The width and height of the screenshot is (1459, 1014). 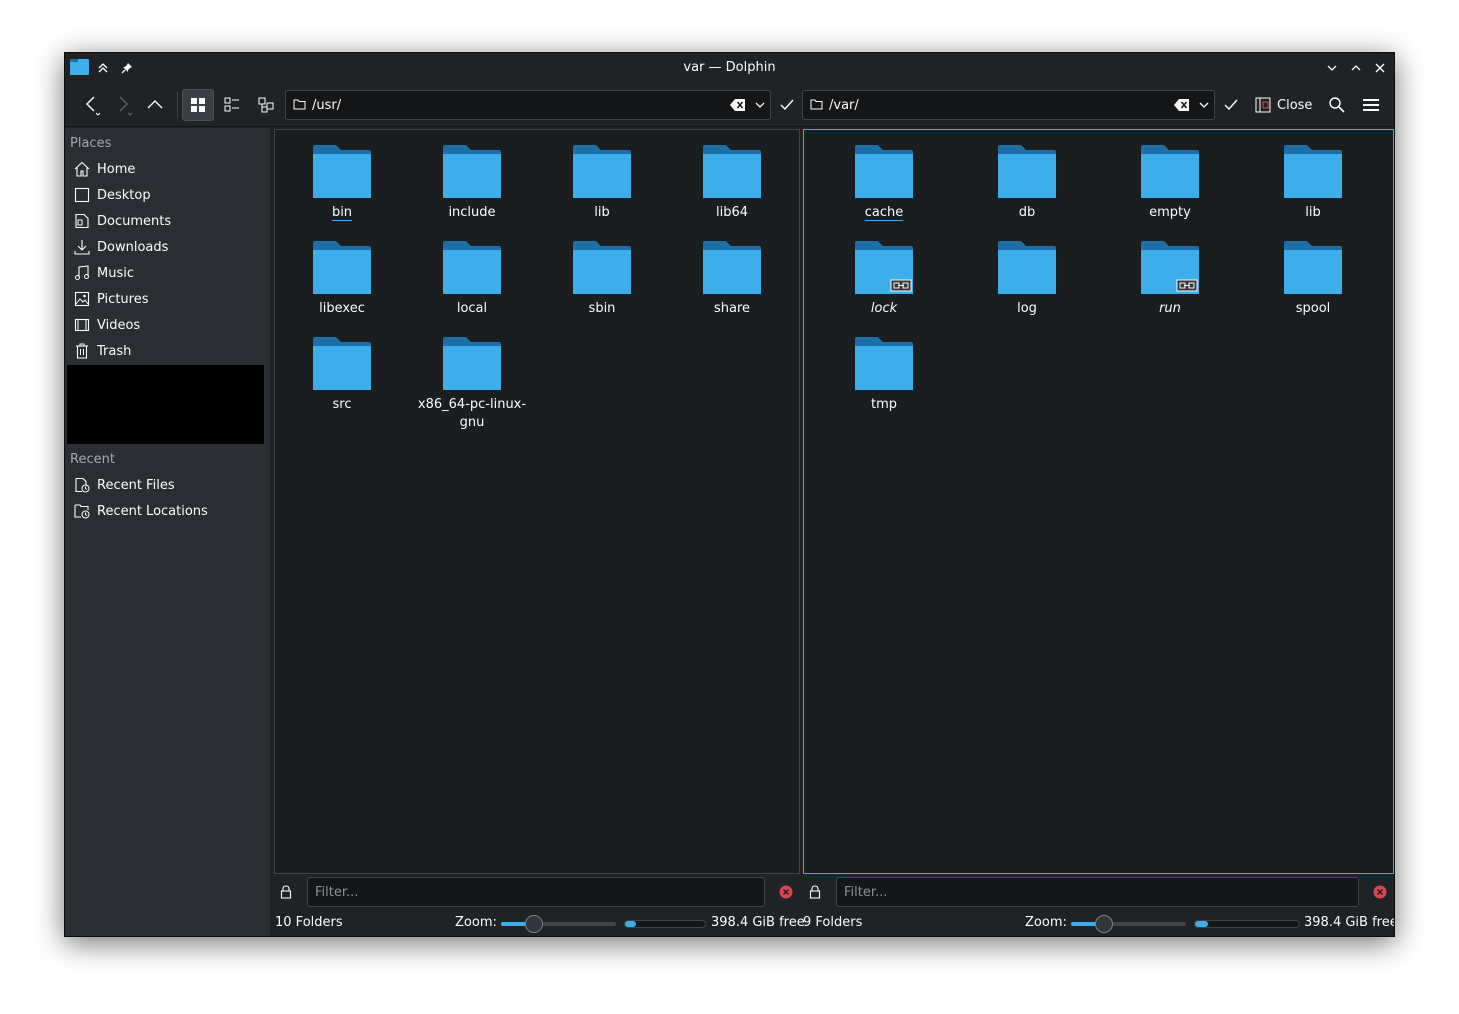 What do you see at coordinates (1356, 68) in the screenshot?
I see `maximize-icon` at bounding box center [1356, 68].